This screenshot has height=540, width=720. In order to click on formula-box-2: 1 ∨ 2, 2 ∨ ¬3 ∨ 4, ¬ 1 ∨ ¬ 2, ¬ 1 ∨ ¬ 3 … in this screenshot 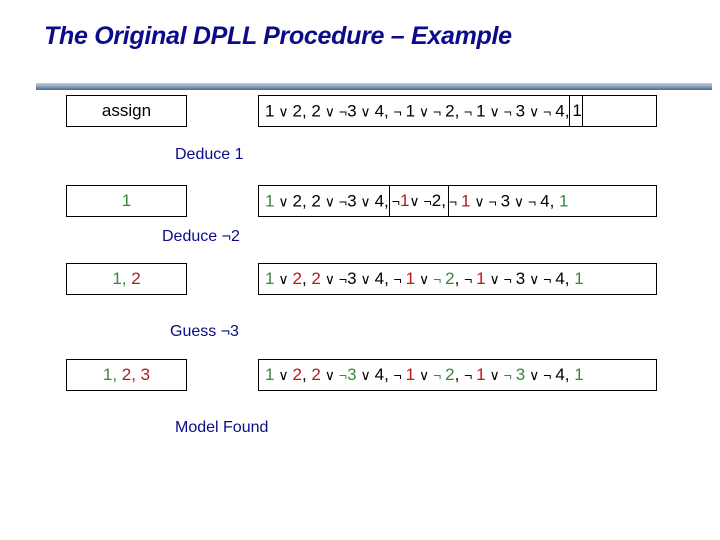, I will do `click(457, 279)`.